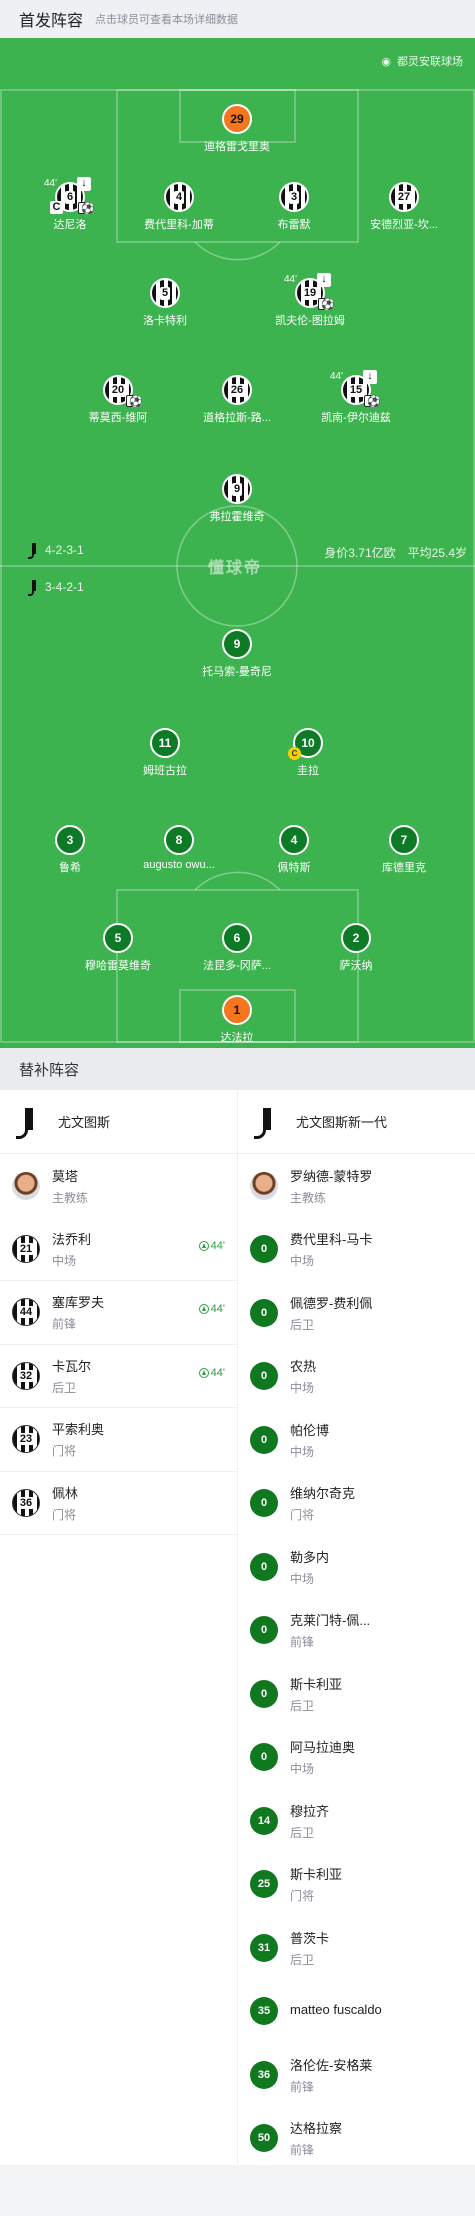 The width and height of the screenshot is (475, 2216). Describe the element at coordinates (237, 672) in the screenshot. I see `player-name: 托马索-曼奇尼` at that location.